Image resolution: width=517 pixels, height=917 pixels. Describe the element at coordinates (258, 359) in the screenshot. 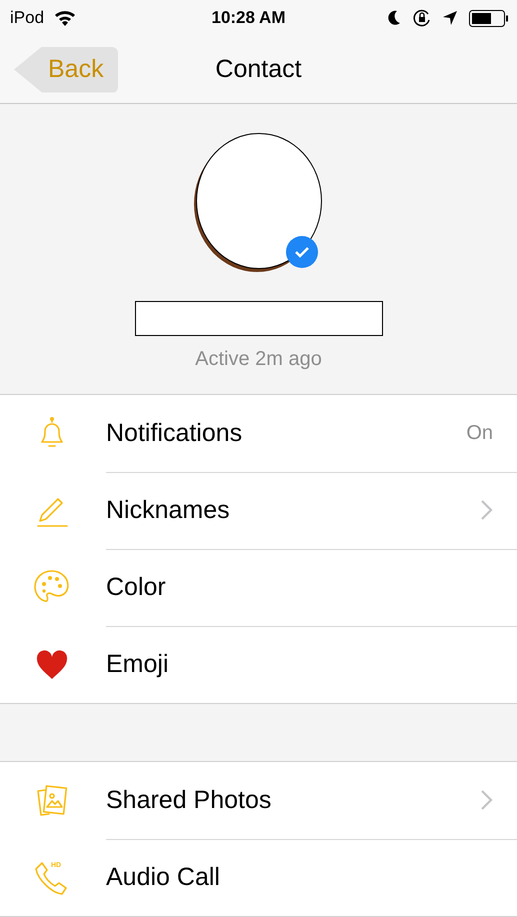

I see `activity-status: Active 2m ago` at that location.